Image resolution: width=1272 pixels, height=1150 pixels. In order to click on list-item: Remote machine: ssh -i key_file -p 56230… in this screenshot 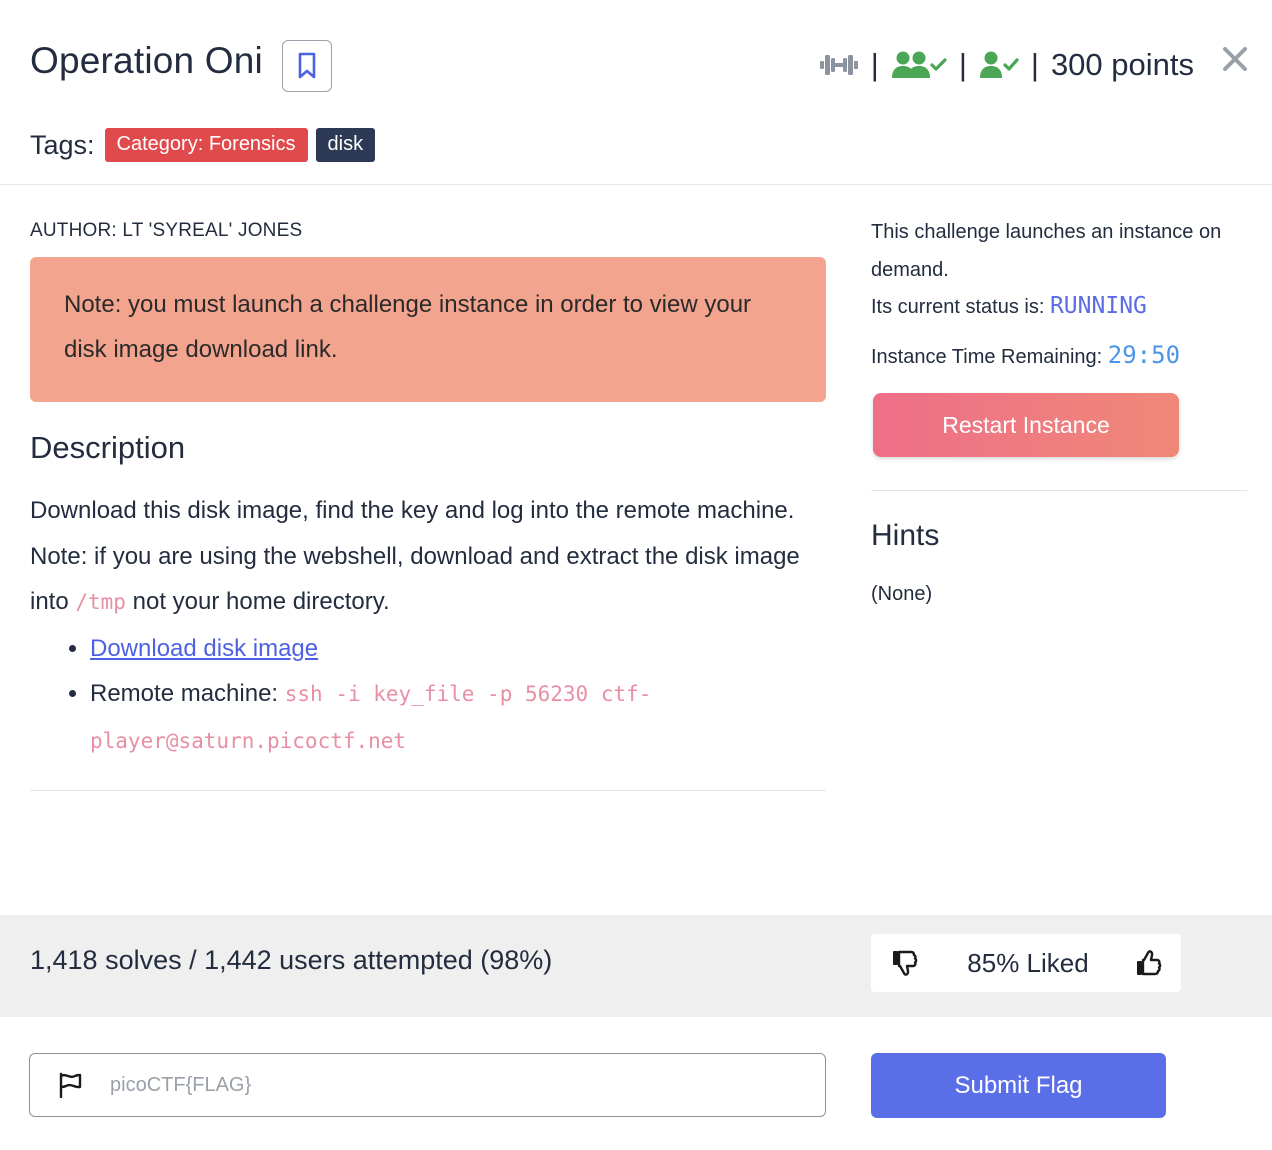, I will do `click(458, 717)`.